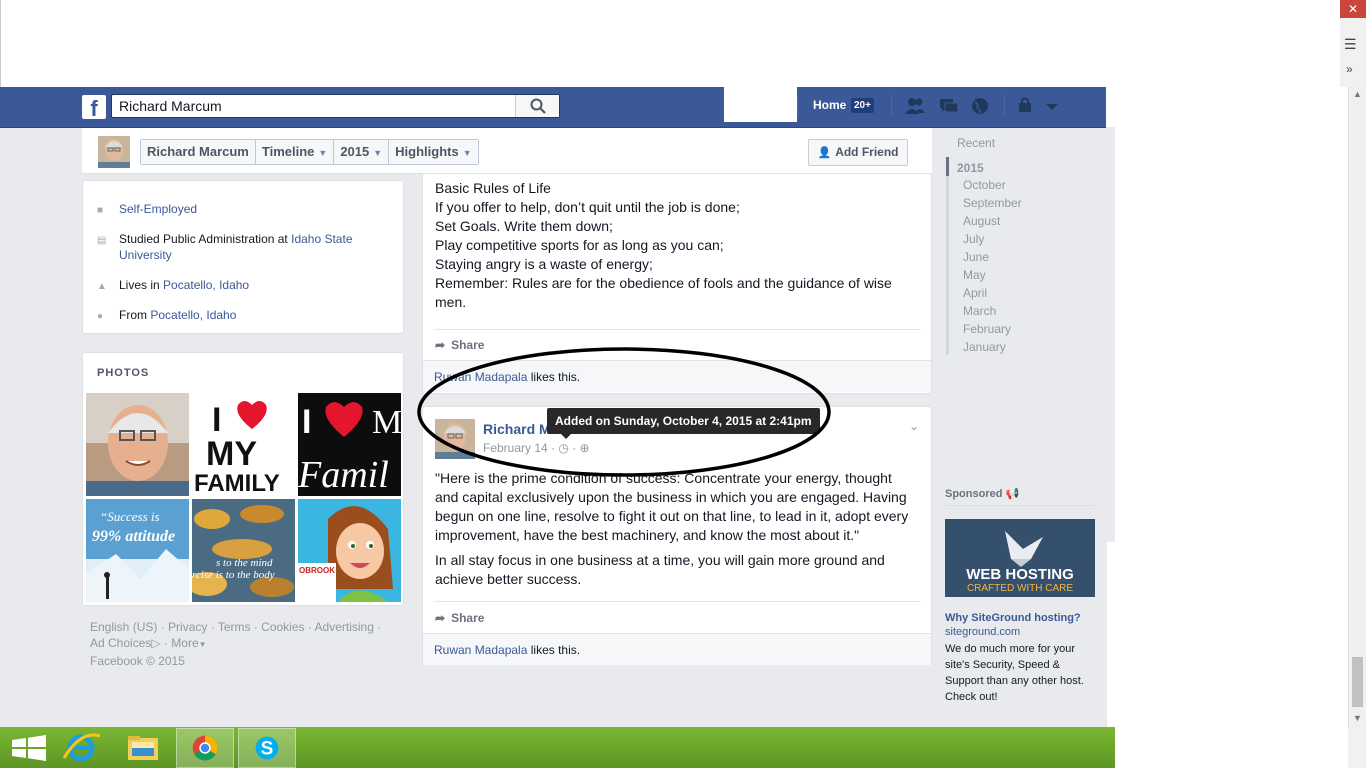 This screenshot has width=1366, height=768. Describe the element at coordinates (984, 347) in the screenshot. I see `year-nav-month: January` at that location.